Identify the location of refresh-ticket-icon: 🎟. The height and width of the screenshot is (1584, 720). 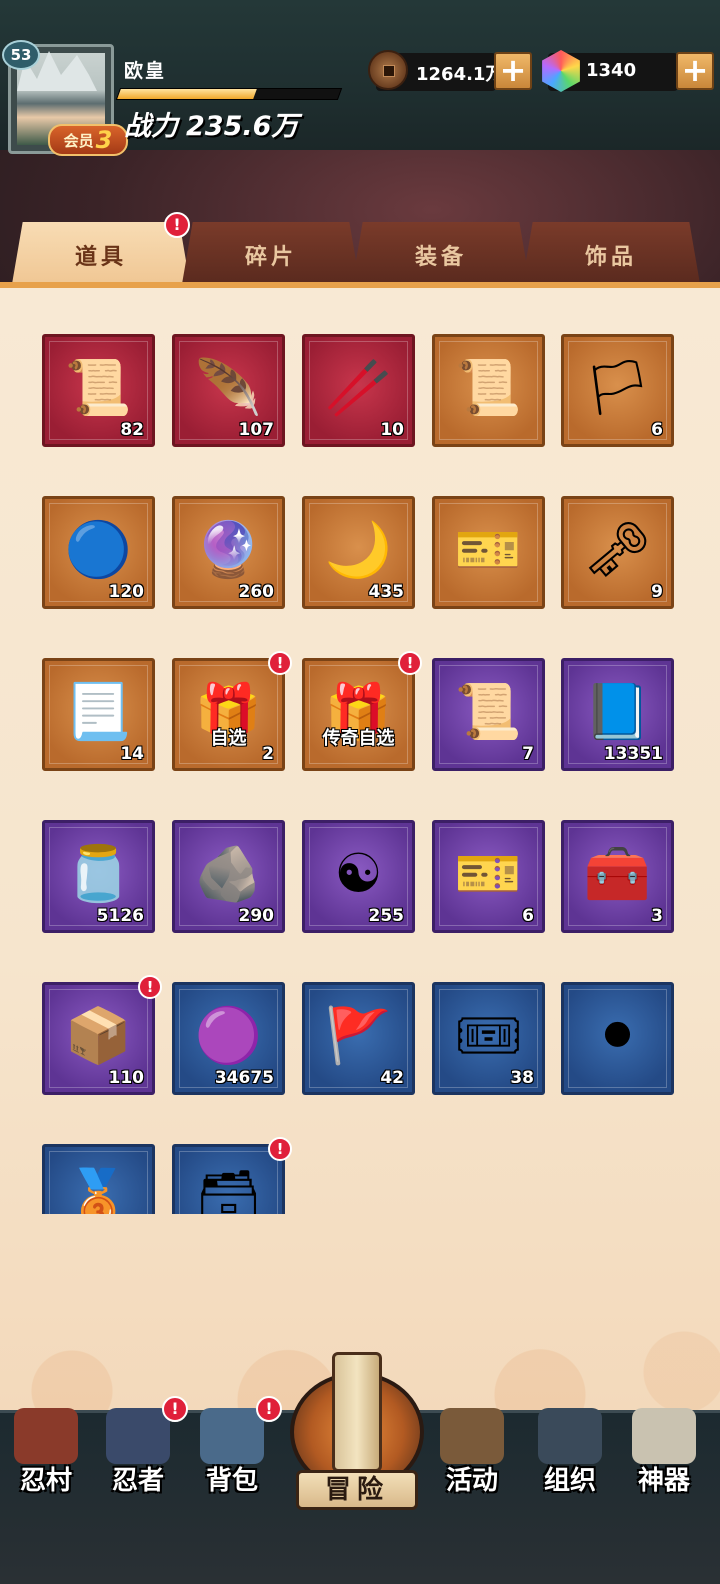
(488, 1036).